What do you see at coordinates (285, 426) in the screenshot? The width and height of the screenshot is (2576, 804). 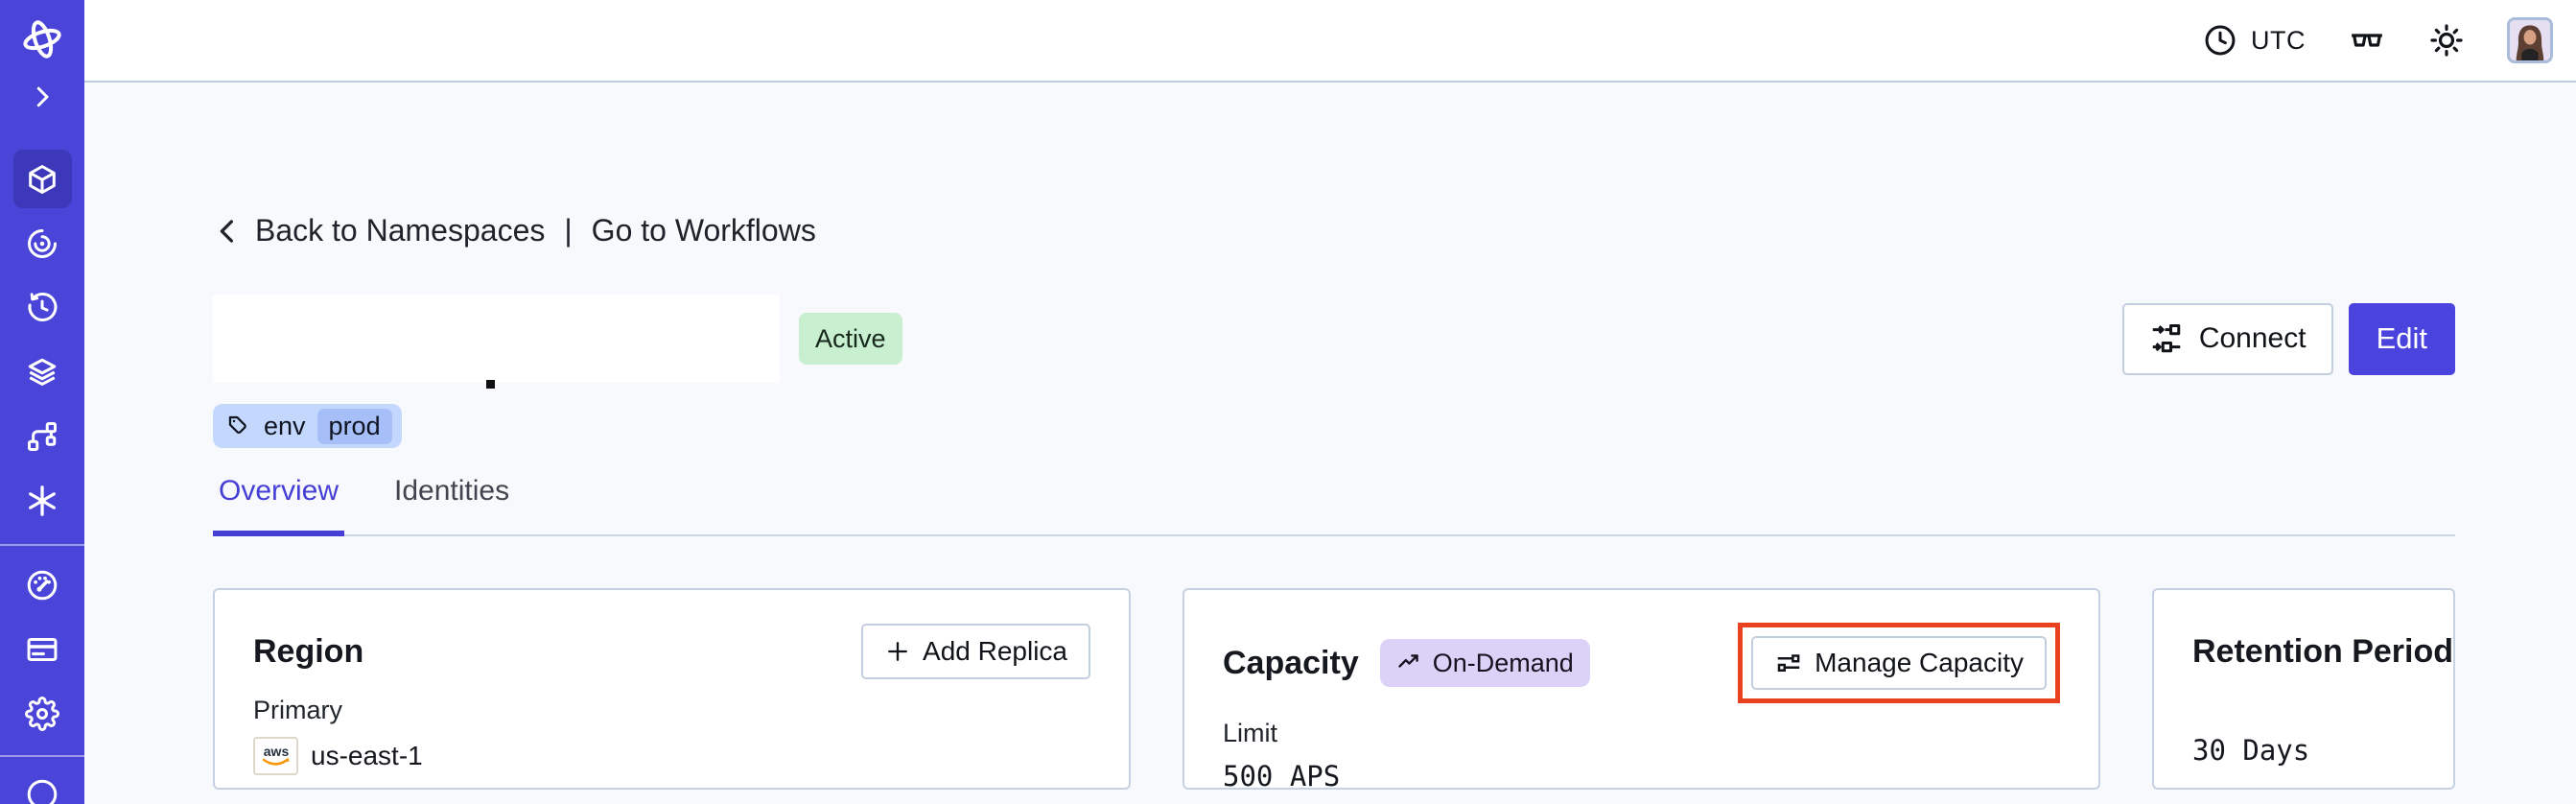 I see `tag-key: env` at bounding box center [285, 426].